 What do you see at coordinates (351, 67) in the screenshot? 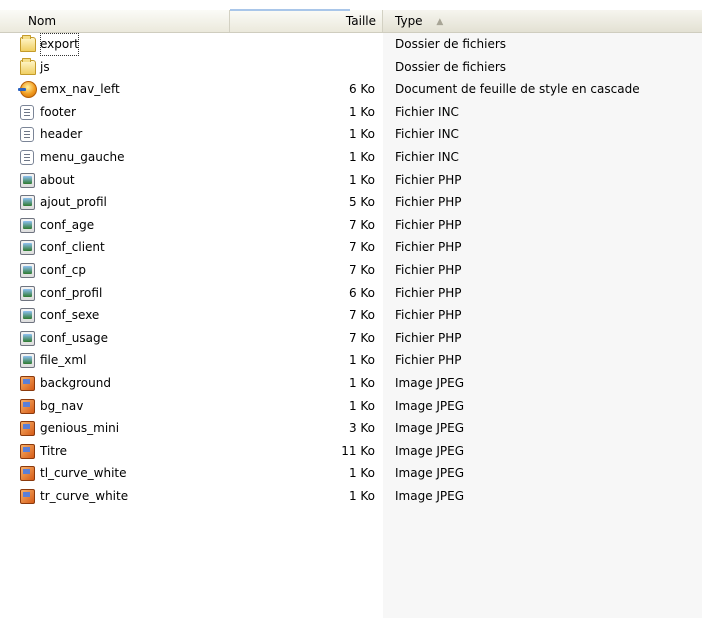
I see `file-row: js Dossier de fichiers` at bounding box center [351, 67].